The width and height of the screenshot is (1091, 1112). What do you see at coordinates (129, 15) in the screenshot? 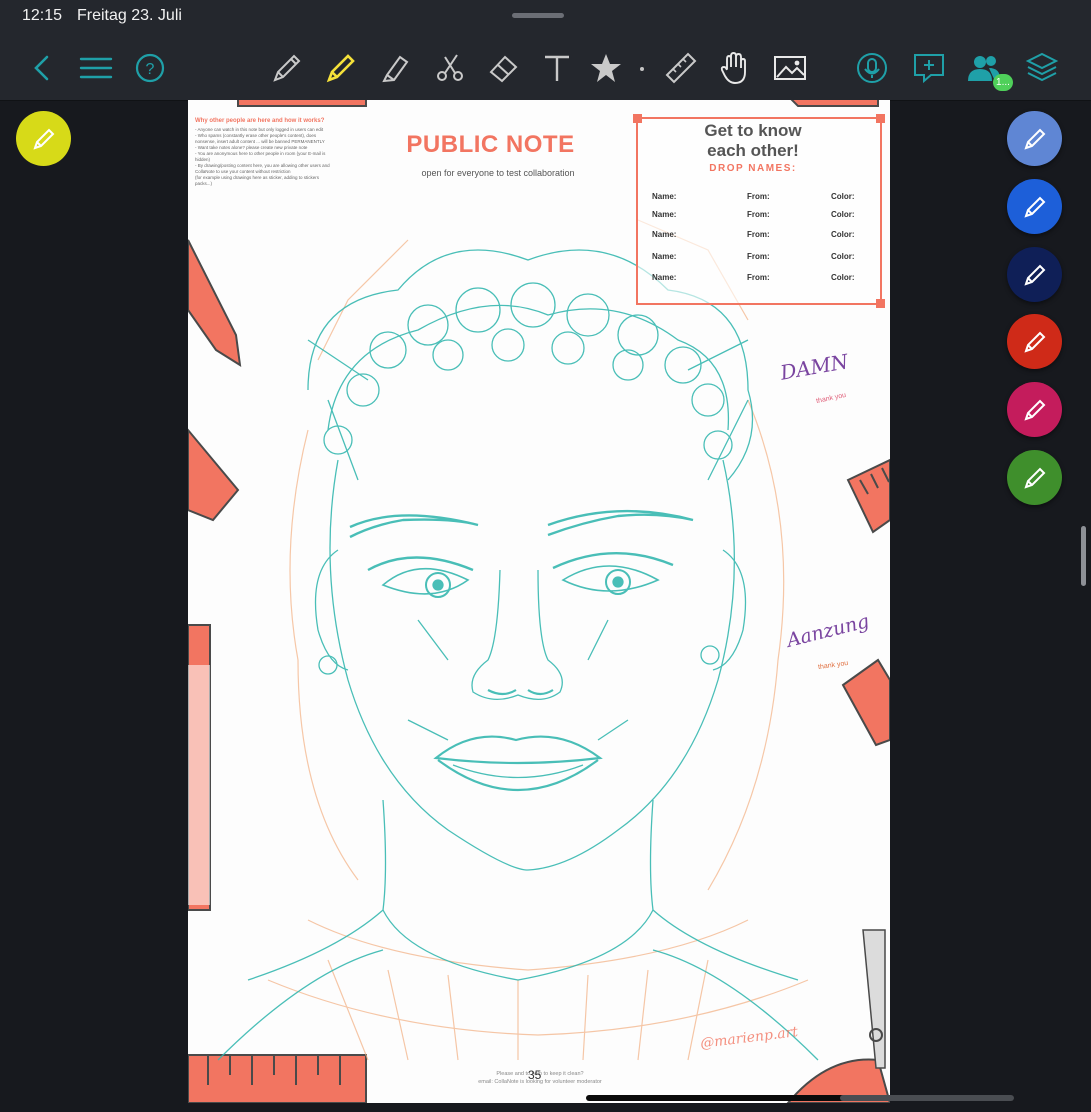
I see `date: Freitag 23. Juli` at bounding box center [129, 15].